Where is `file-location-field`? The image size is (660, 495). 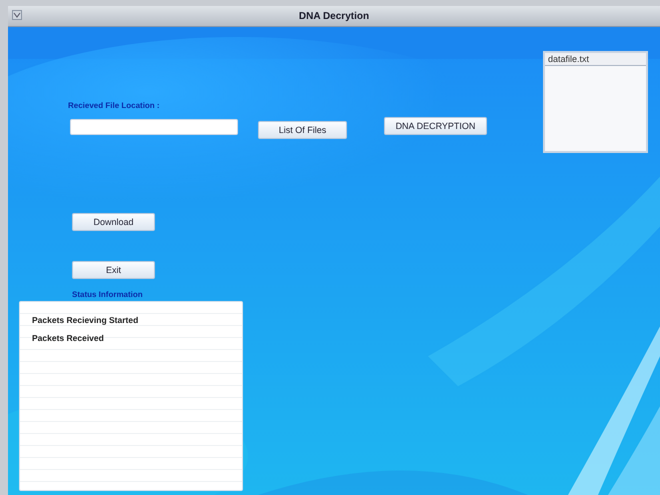
file-location-field is located at coordinates (154, 127).